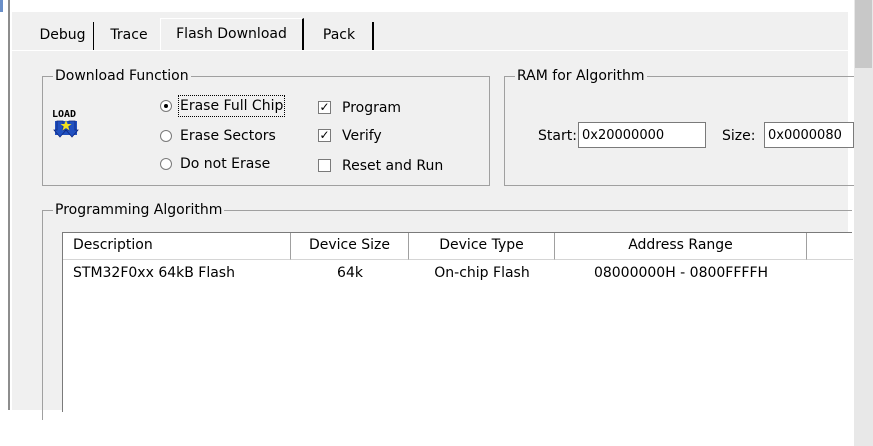 The width and height of the screenshot is (873, 446). I want to click on left-window-edge, so click(5, 205).